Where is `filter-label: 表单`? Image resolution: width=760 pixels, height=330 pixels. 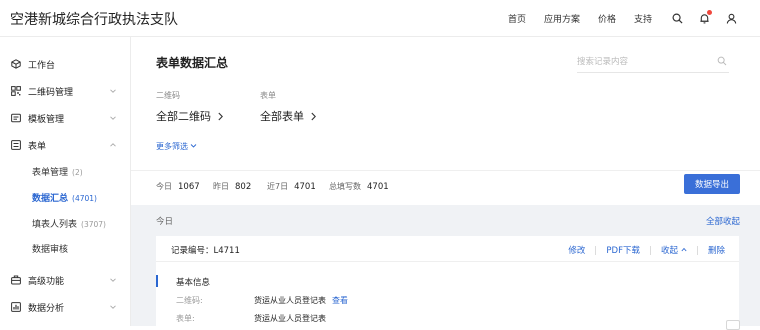 filter-label: 表单 is located at coordinates (268, 95).